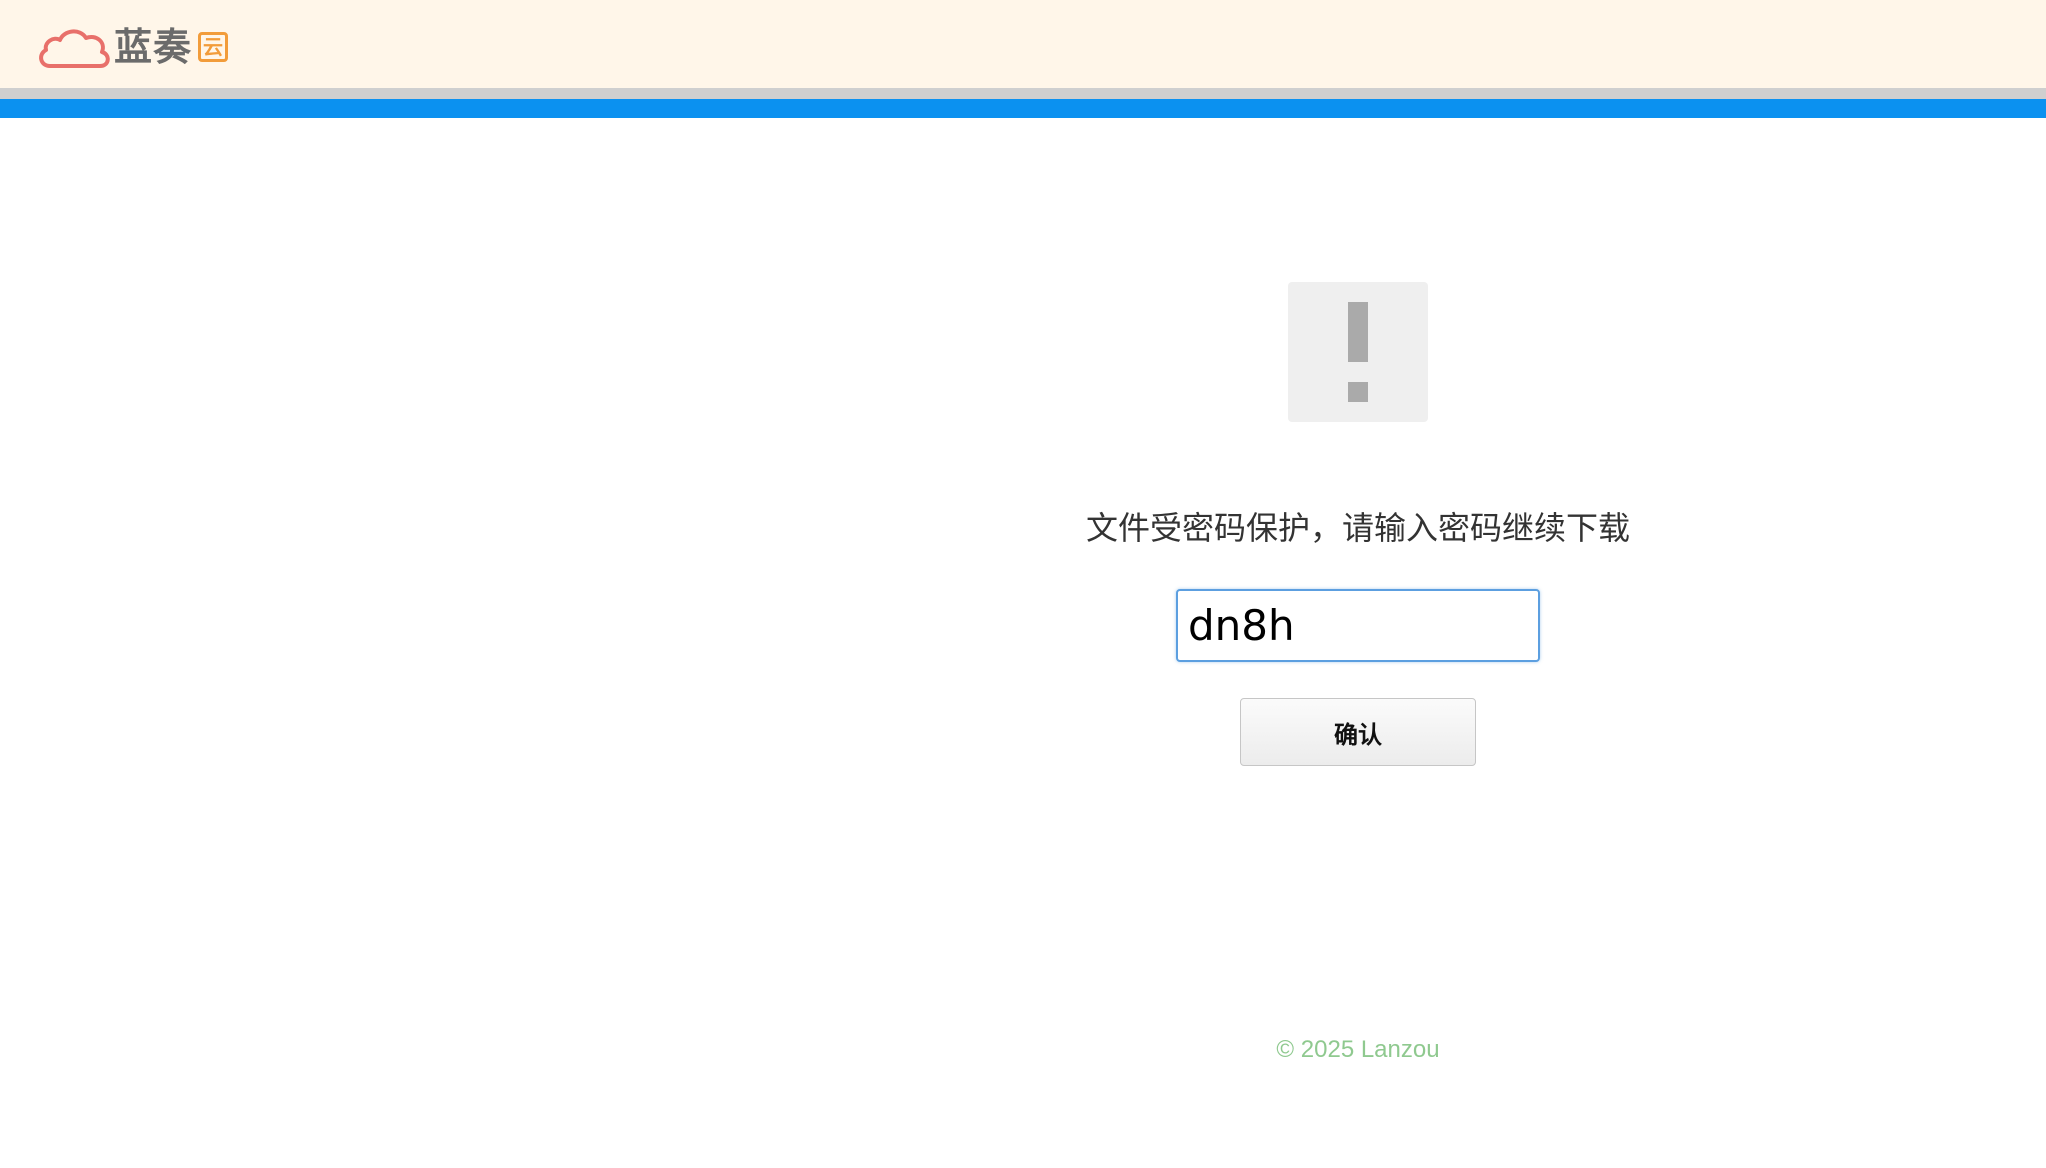  What do you see at coordinates (74, 47) in the screenshot?
I see `cloud-icon` at bounding box center [74, 47].